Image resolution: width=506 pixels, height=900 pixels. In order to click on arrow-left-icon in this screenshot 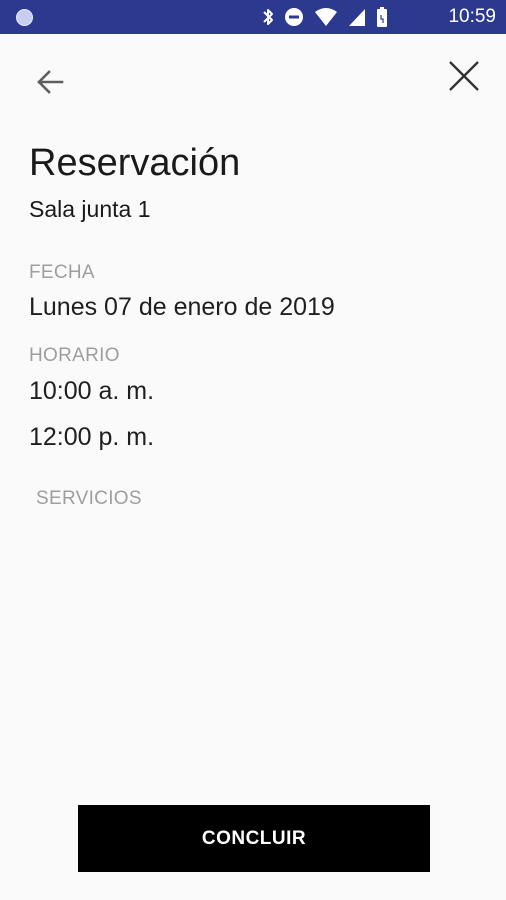, I will do `click(50, 82)`.